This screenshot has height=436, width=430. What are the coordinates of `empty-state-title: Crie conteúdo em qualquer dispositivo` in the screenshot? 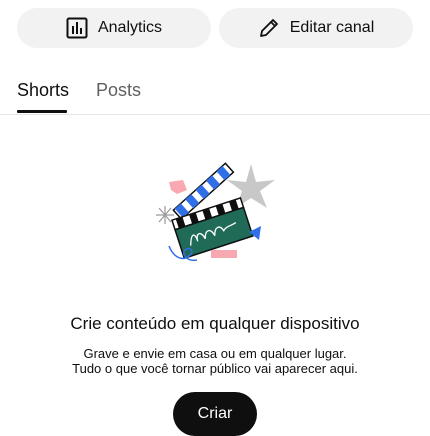 It's located at (215, 323).